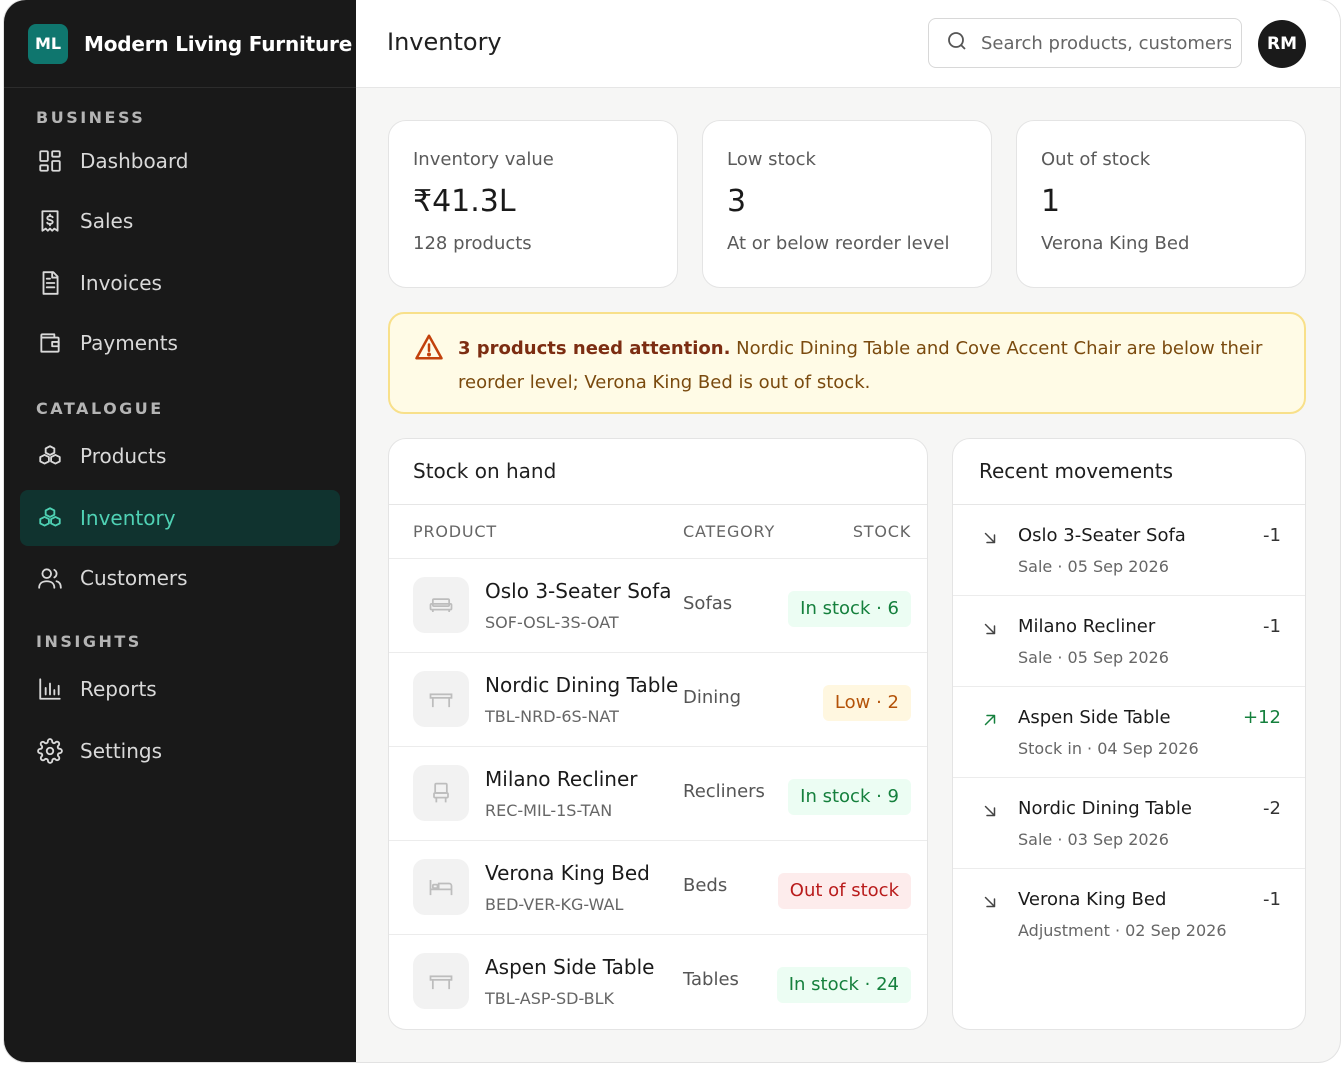  What do you see at coordinates (123, 456) in the screenshot?
I see `sidebar-item-label: Products` at bounding box center [123, 456].